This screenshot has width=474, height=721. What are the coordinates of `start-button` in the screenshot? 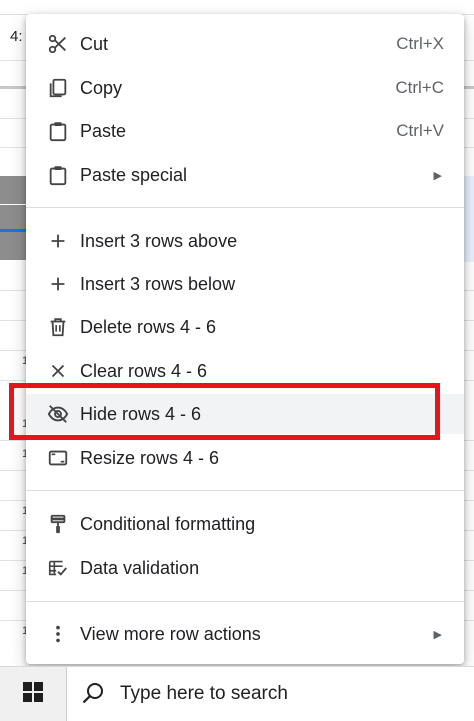 It's located at (33, 694).